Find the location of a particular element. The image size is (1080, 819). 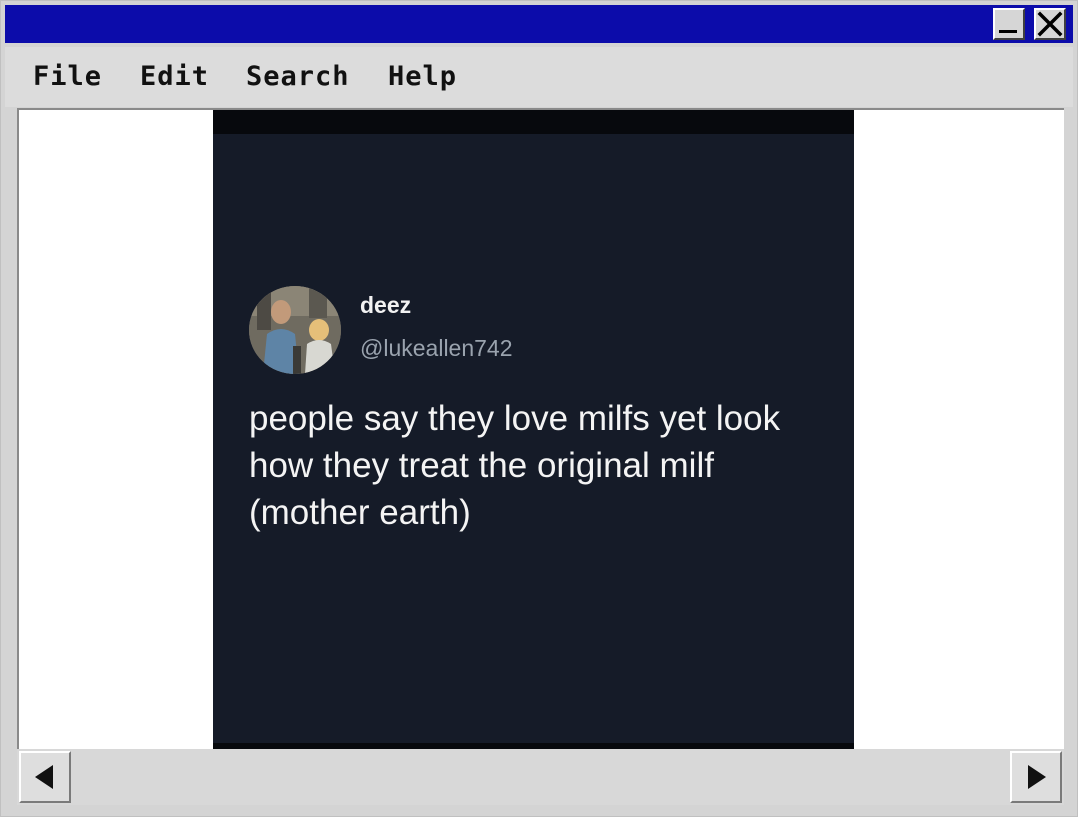

close-button is located at coordinates (1050, 24).